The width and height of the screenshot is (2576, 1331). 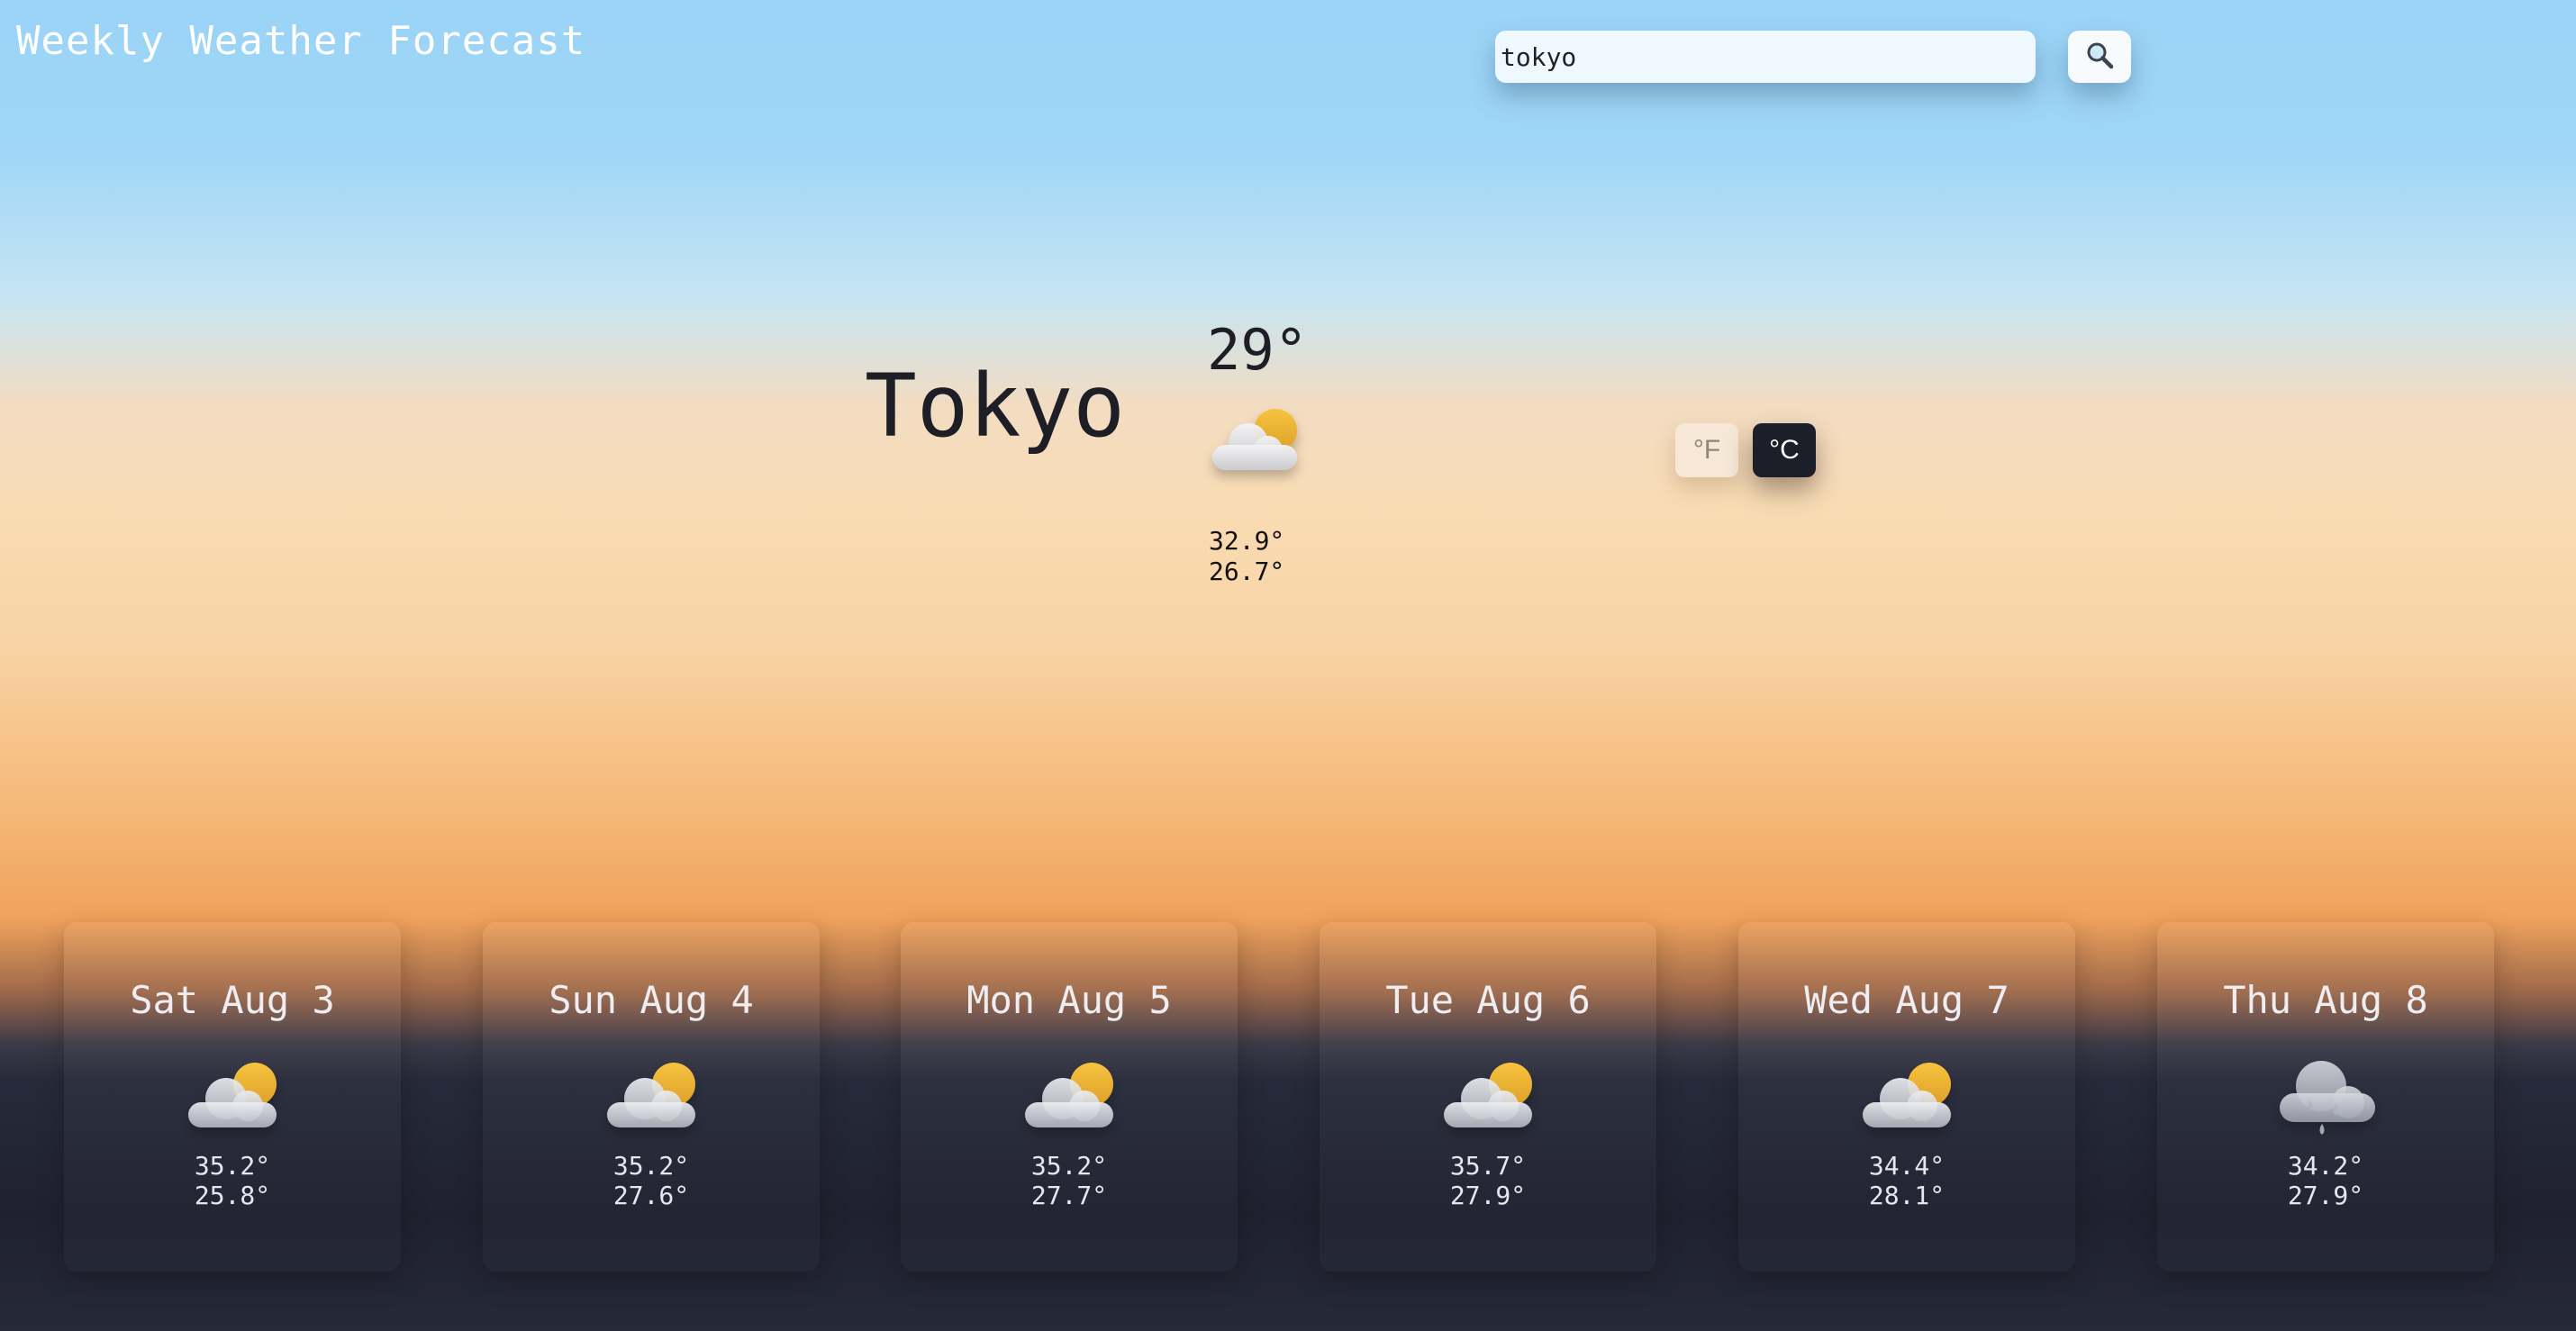 I want to click on current-low: 26.7°, so click(x=1247, y=571).